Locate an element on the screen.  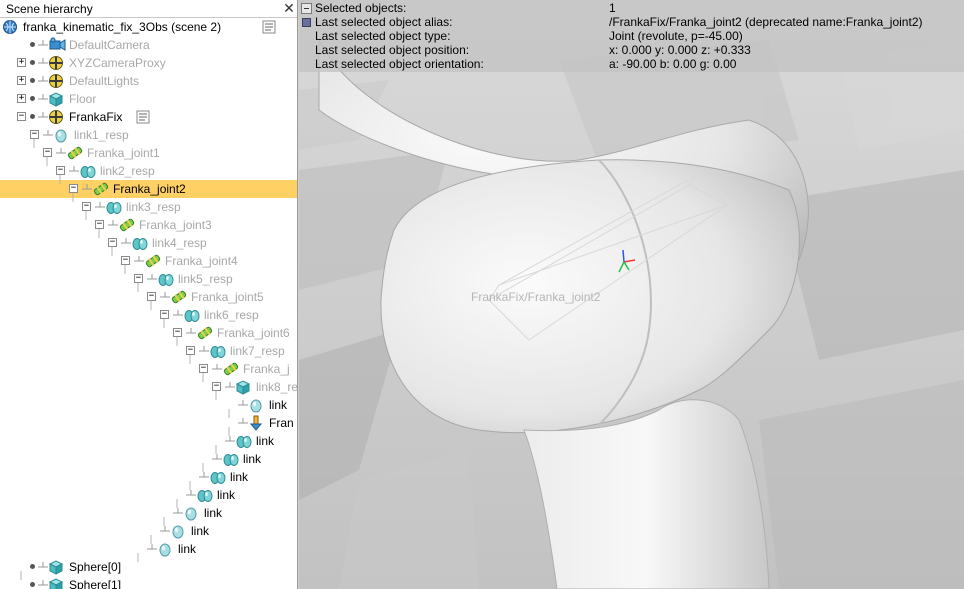
tree-node-label: Franka_joint3 is located at coordinates (175, 225).